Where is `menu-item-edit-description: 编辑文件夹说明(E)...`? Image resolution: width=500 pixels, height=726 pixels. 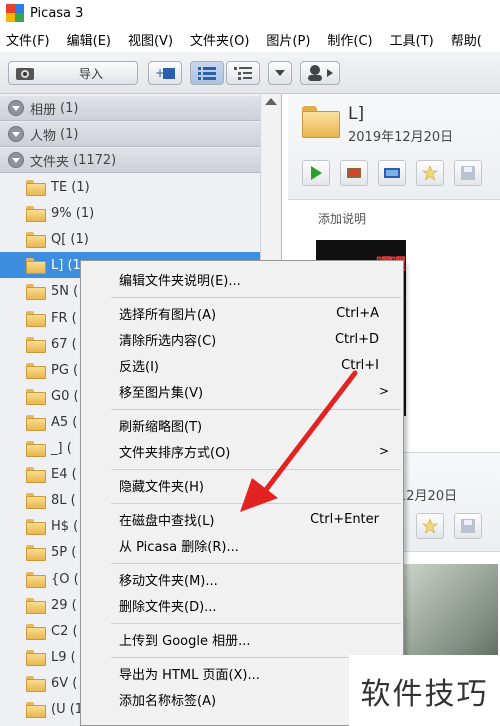 menu-item-edit-description: 编辑文件夹说明(E)... is located at coordinates (242, 279).